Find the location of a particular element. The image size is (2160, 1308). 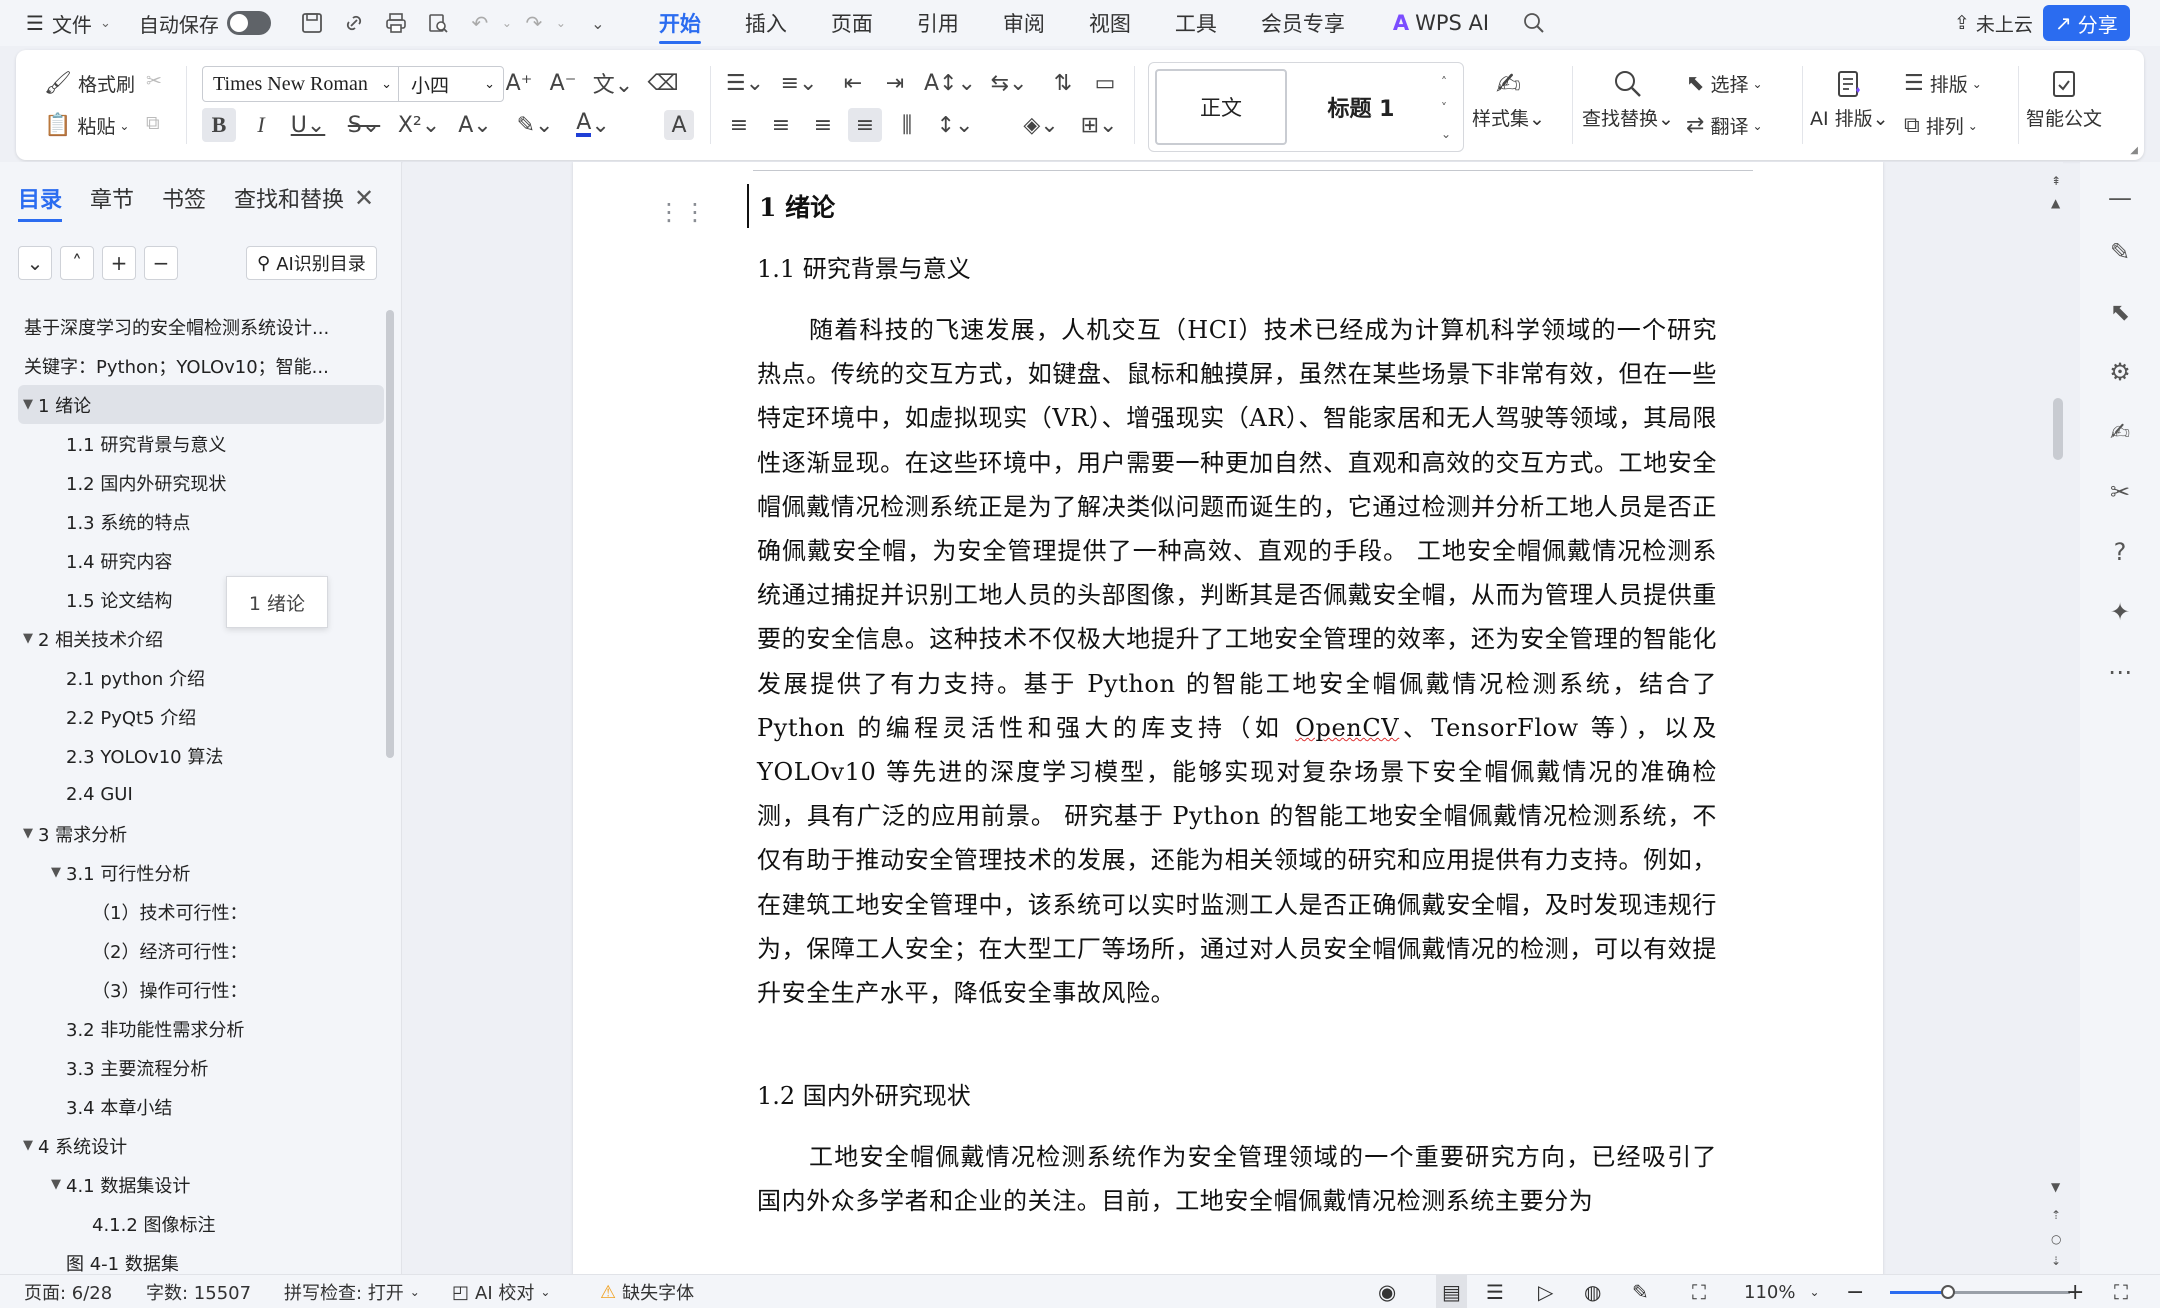

layout-button: ☰ 排版 ⌄ is located at coordinates (1943, 83).